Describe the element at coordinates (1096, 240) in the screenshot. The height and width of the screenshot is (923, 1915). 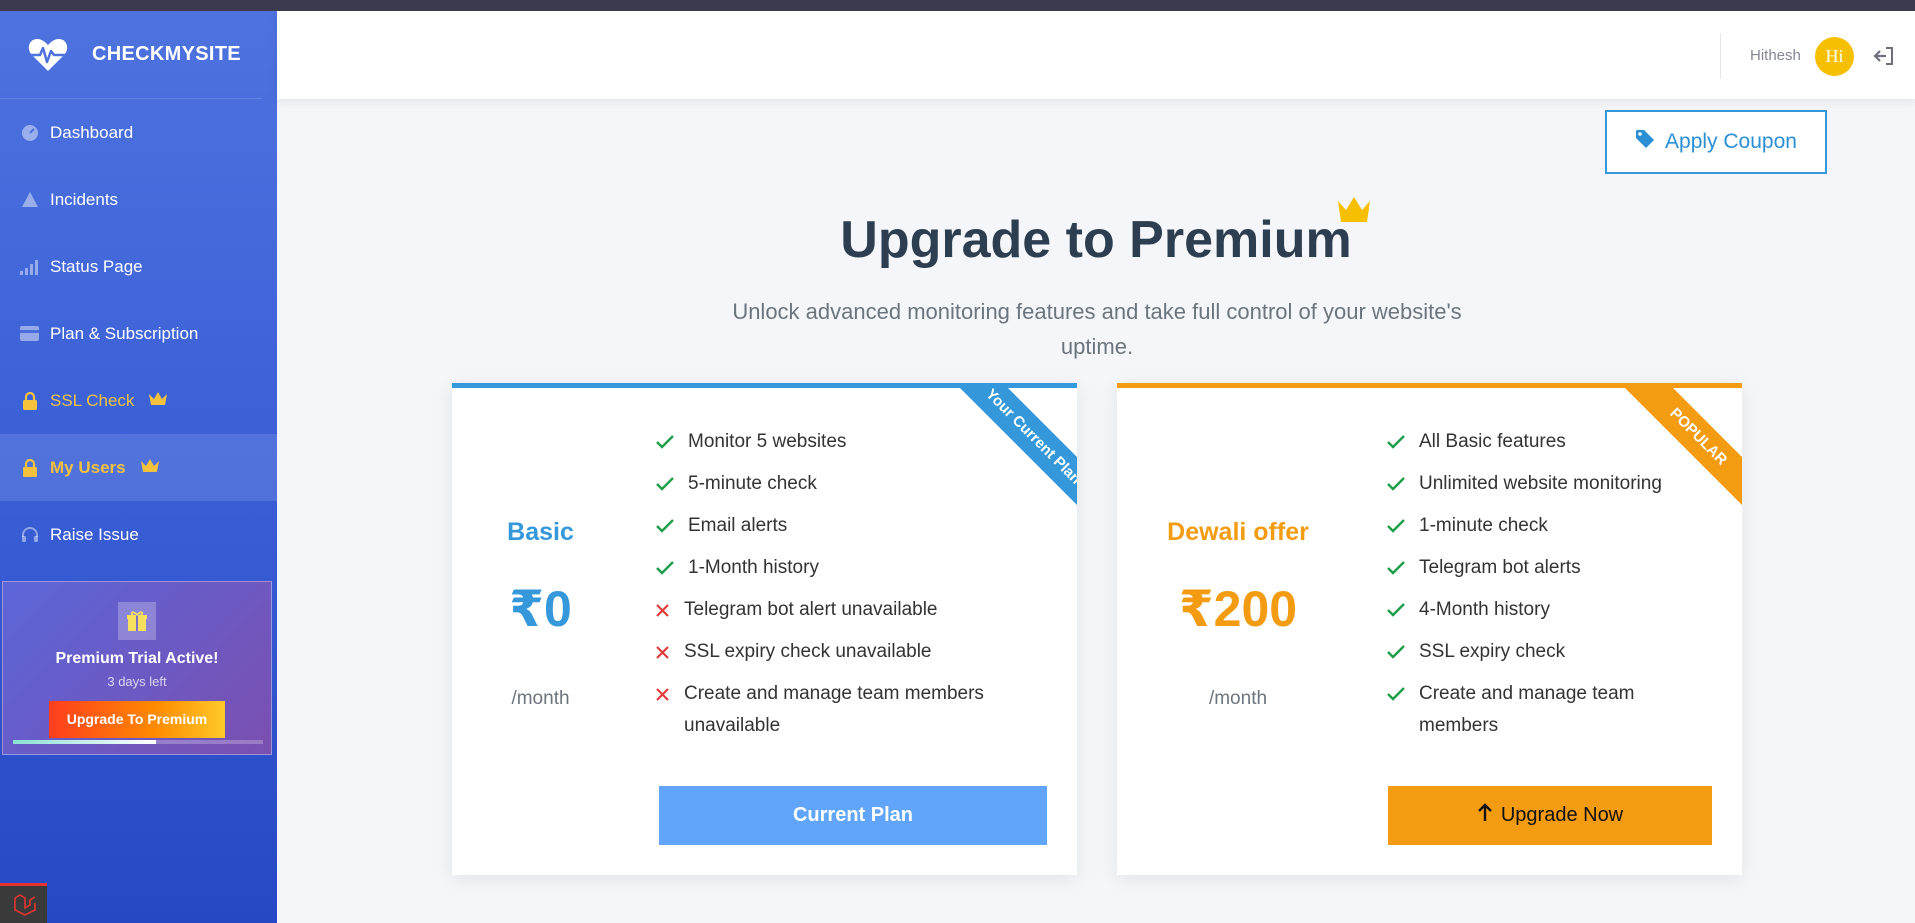
I see `page-title: Upgrade to Premium` at that location.